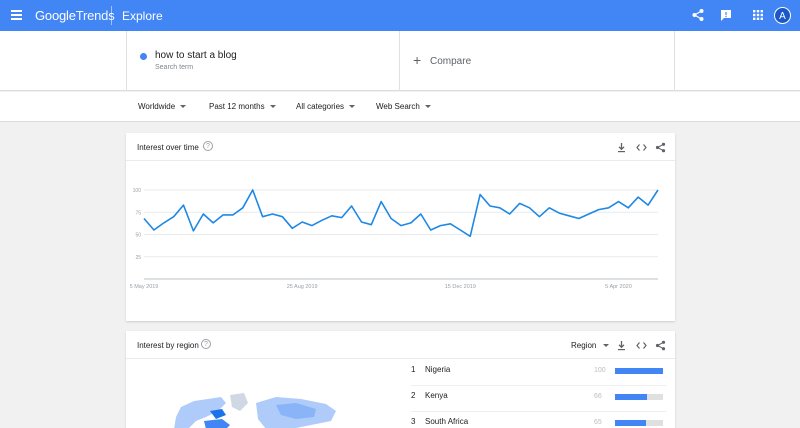 The width and height of the screenshot is (800, 428). I want to click on location-filter-label: Worldwide, so click(157, 106).